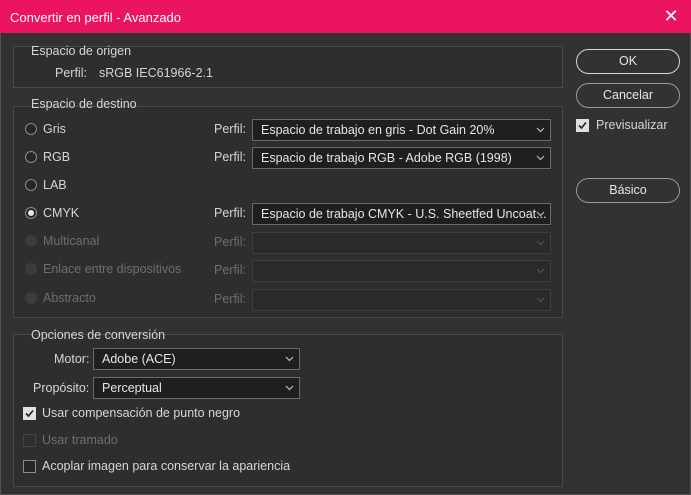 The height and width of the screenshot is (495, 691). Describe the element at coordinates (141, 413) in the screenshot. I see `black-point-label: Usar compensación de punto negro` at that location.